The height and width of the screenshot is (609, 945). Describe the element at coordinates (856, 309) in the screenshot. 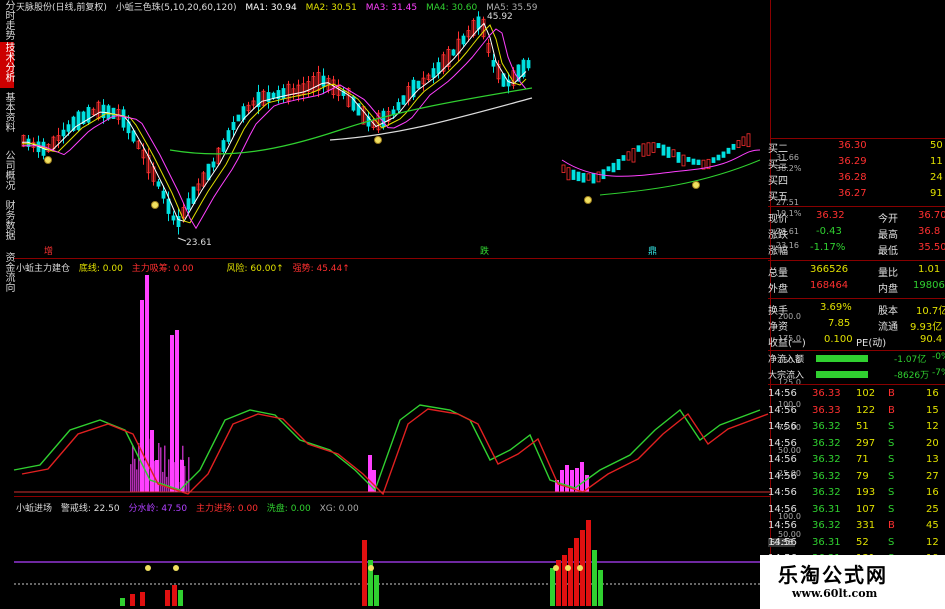

I see `stat-row: 换手 3.69% 股本 10.7亿` at that location.